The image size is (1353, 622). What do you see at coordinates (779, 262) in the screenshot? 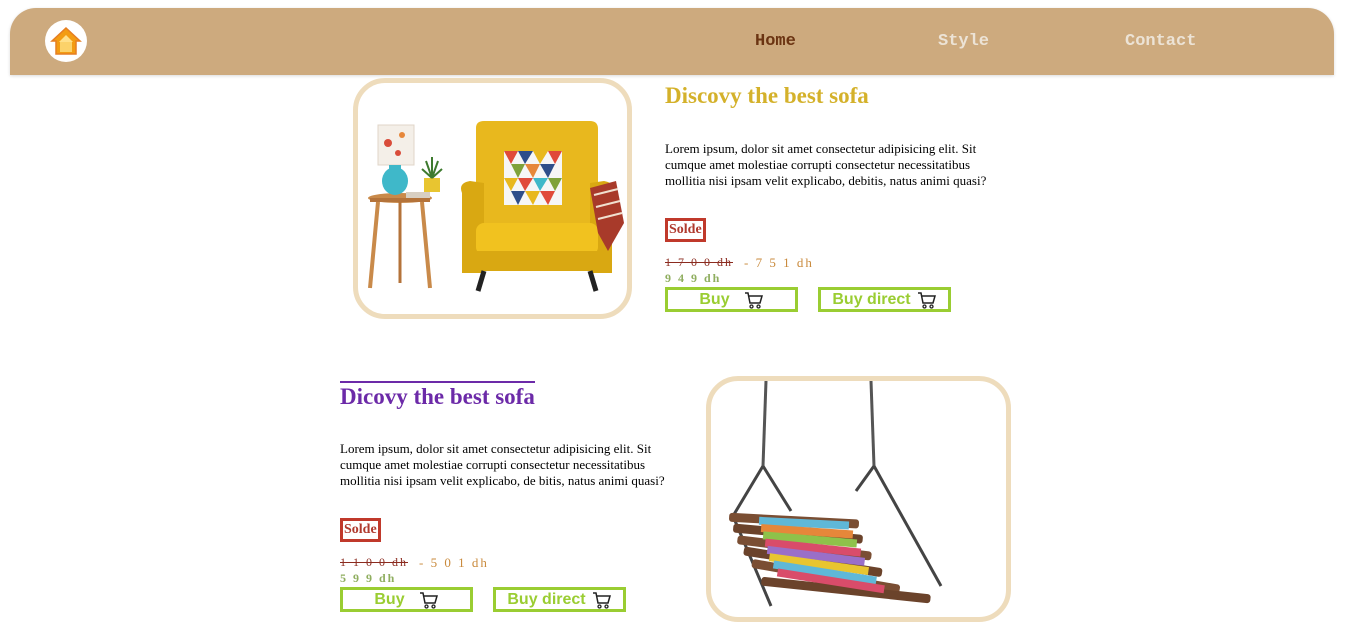
I see `discount-amount: - 7 5 1 dh` at bounding box center [779, 262].